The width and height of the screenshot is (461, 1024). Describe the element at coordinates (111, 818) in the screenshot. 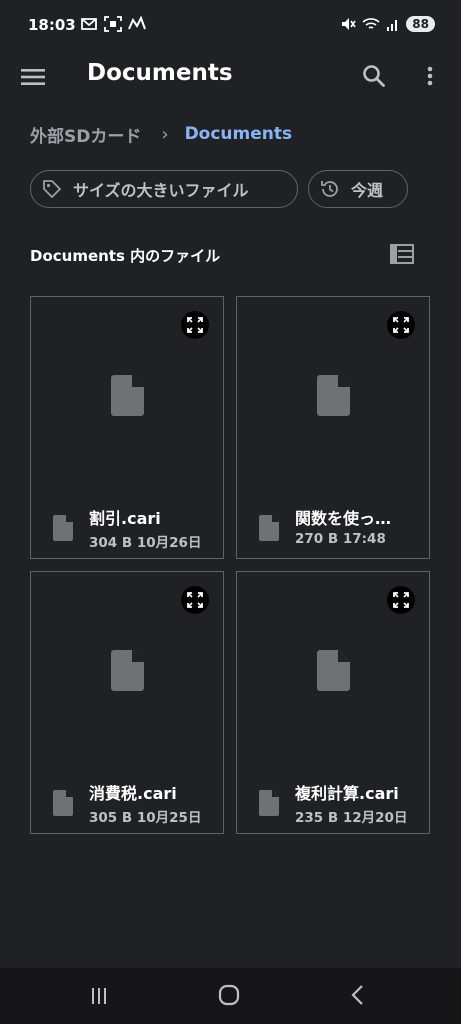

I see `file-size: 305 B` at that location.